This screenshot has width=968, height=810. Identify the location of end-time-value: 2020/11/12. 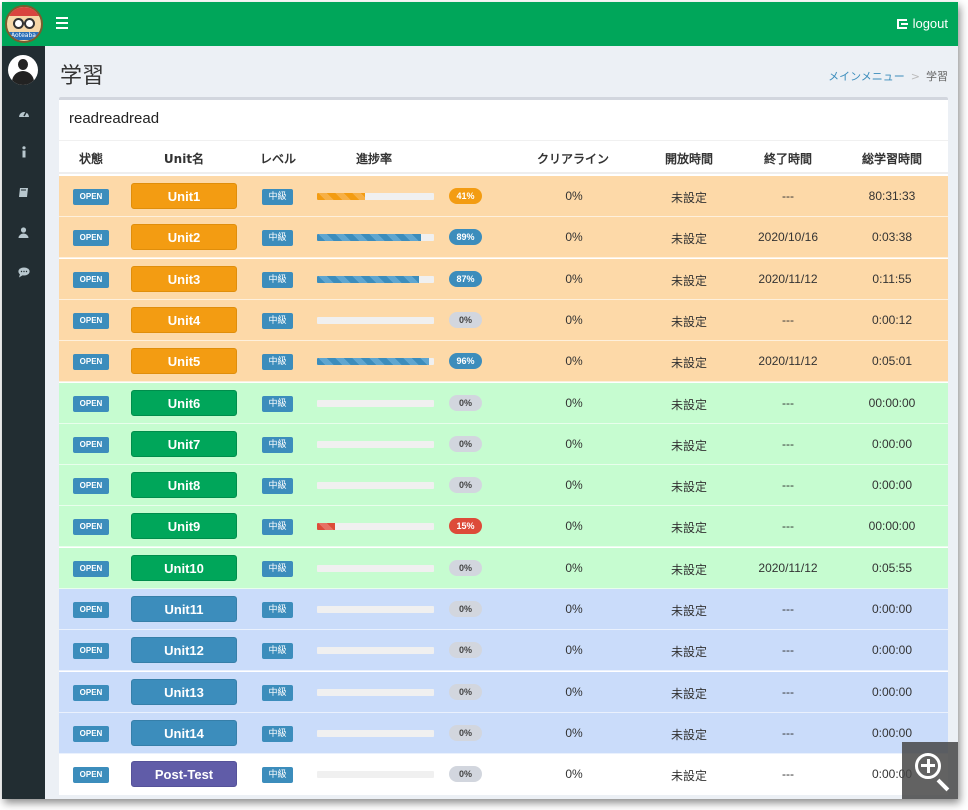
(788, 361).